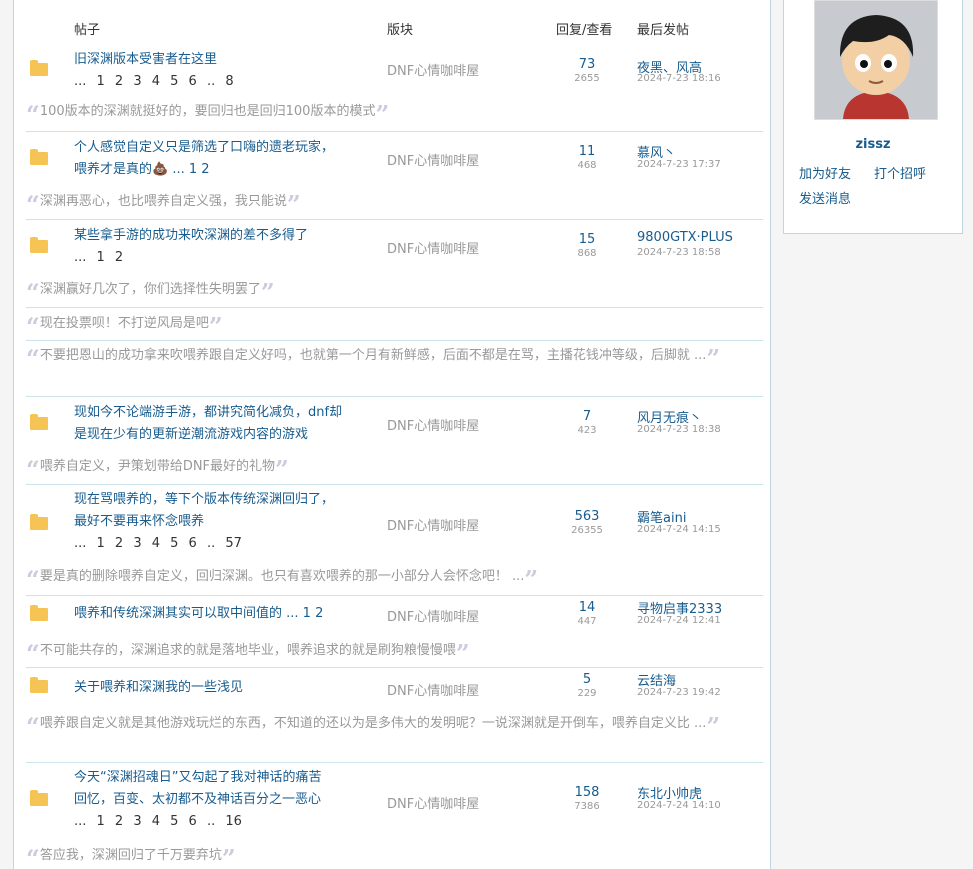 Image resolution: width=973 pixels, height=869 pixels. What do you see at coordinates (157, 466) in the screenshot?
I see `quote-text: 喂养自定义，尹策划带给DNF最好的礼物` at bounding box center [157, 466].